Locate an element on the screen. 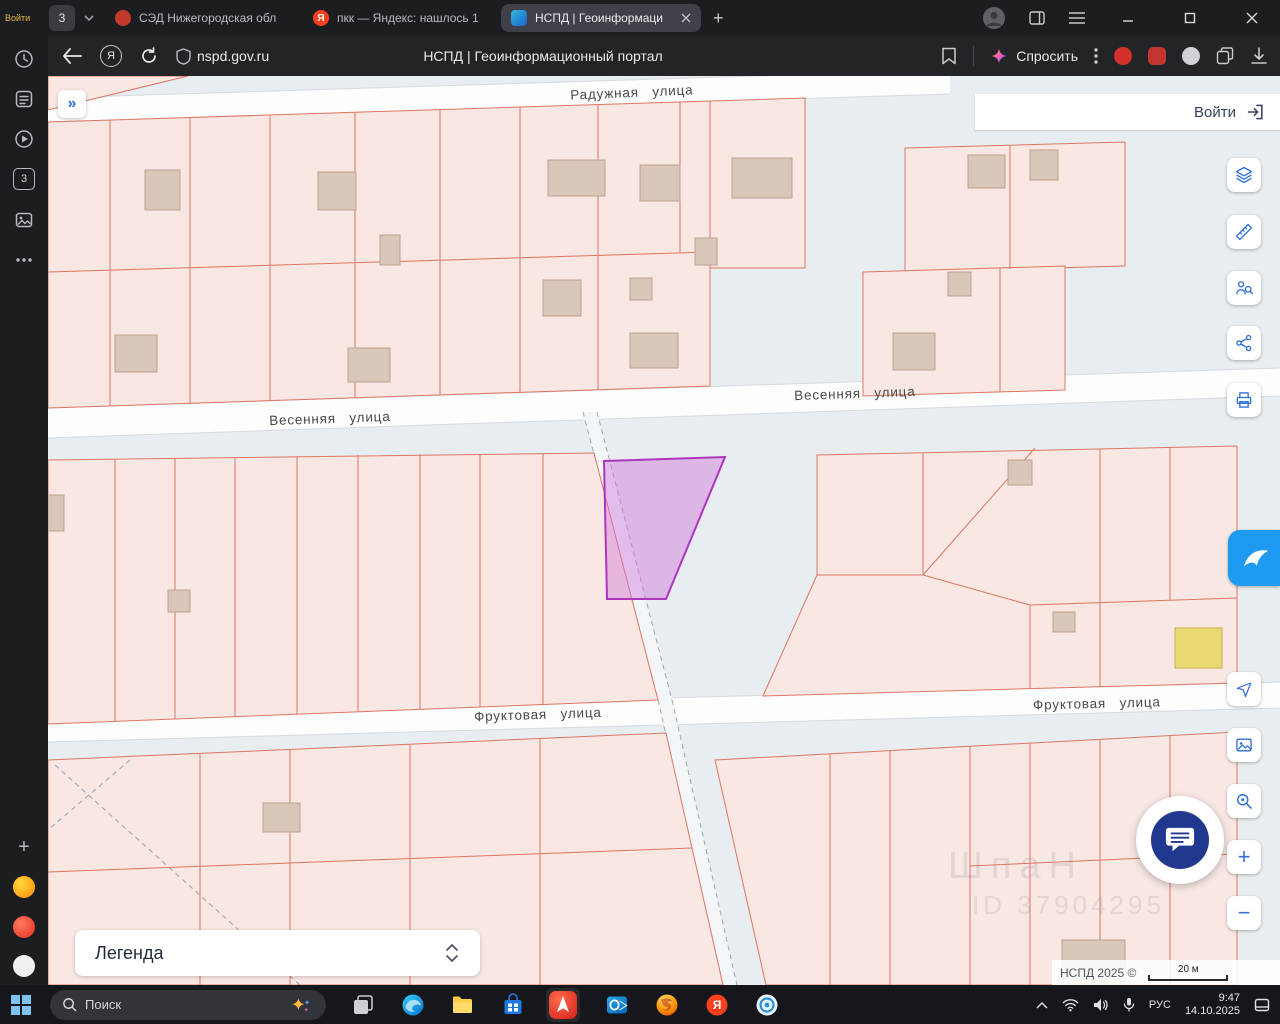  share-button is located at coordinates (1244, 343).